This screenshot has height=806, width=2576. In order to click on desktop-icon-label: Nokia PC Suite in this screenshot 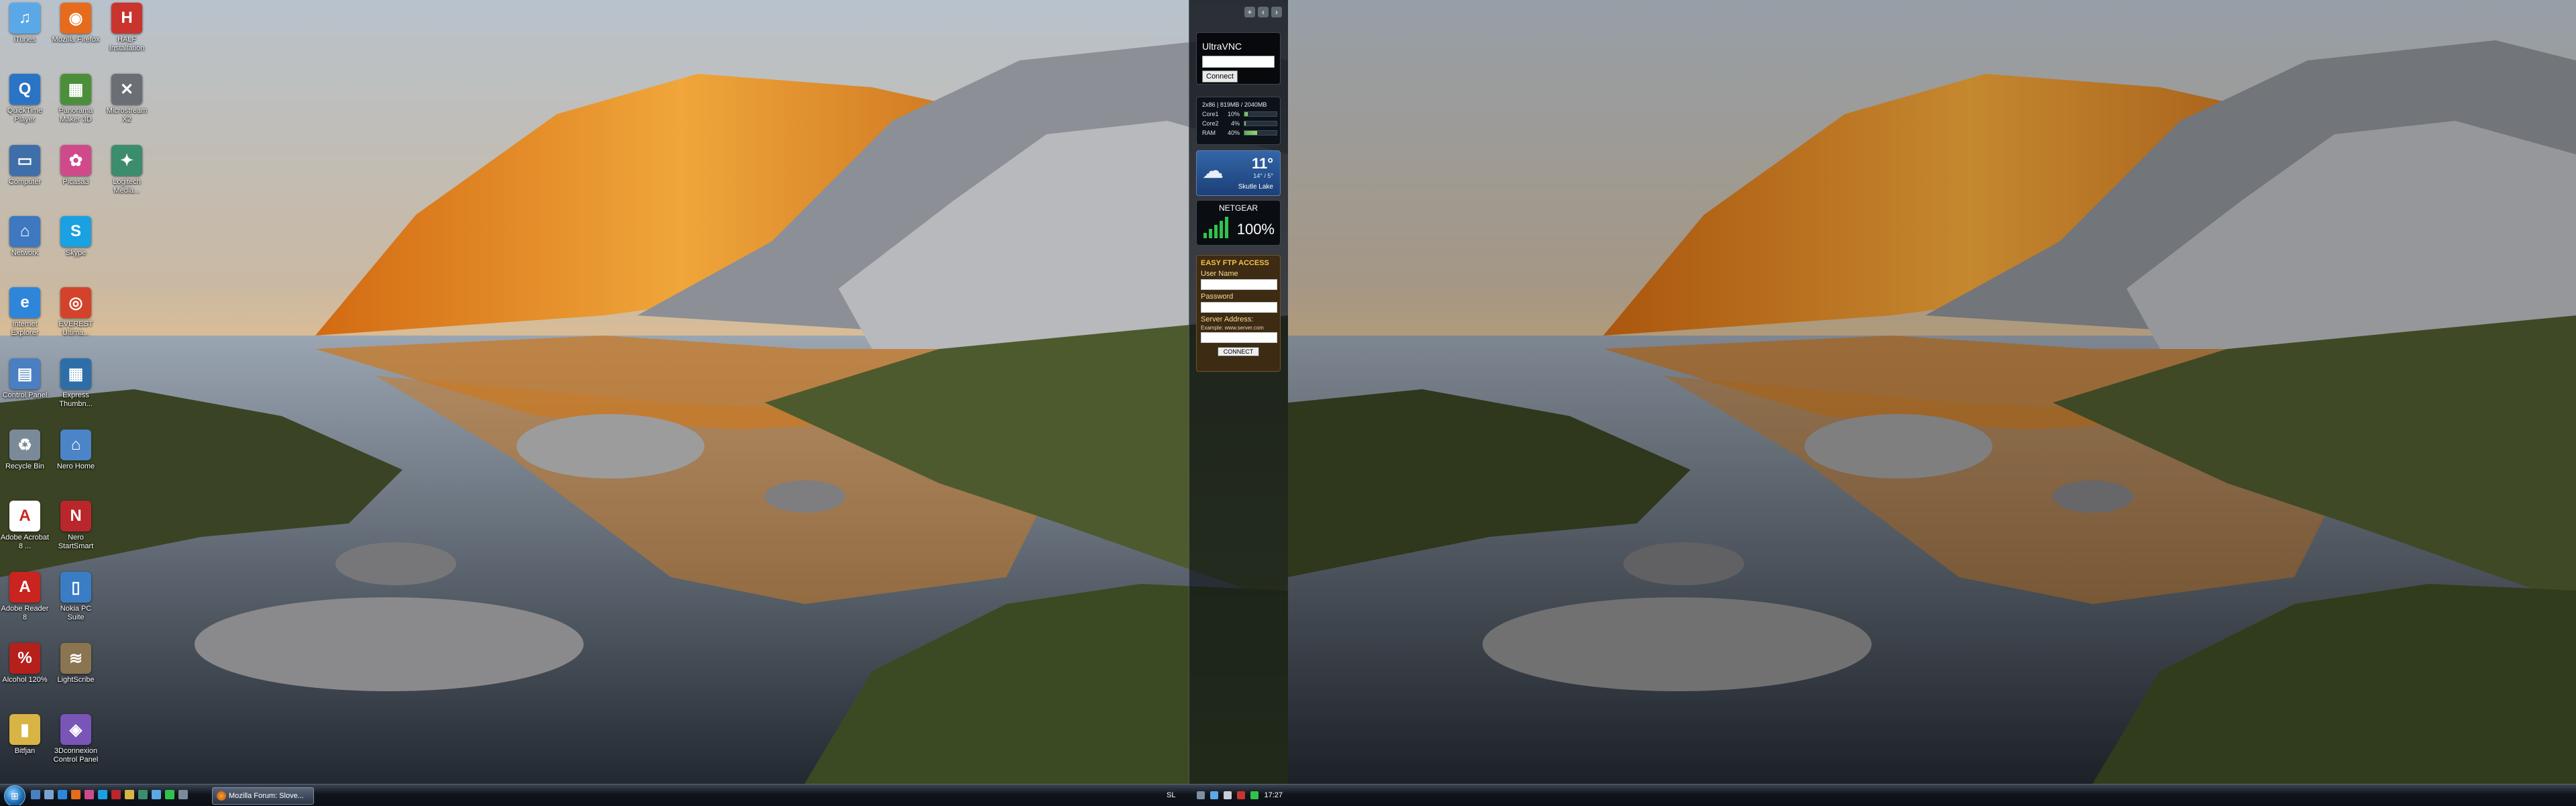, I will do `click(76, 613)`.